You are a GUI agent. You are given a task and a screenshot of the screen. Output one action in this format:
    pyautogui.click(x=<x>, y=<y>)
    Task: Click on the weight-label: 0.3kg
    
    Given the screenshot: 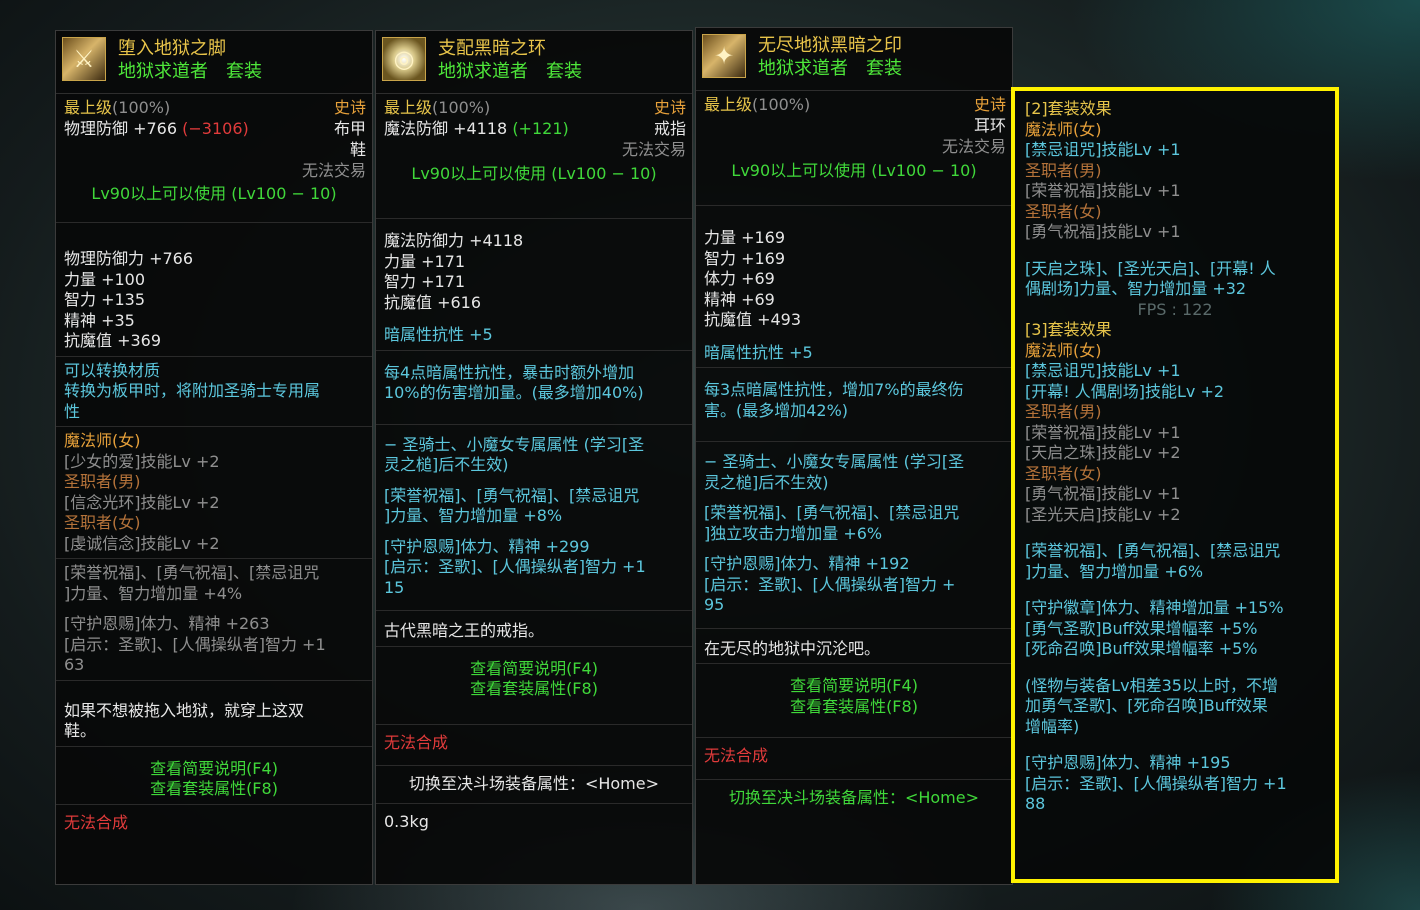 What is the action you would take?
    pyautogui.click(x=406, y=821)
    